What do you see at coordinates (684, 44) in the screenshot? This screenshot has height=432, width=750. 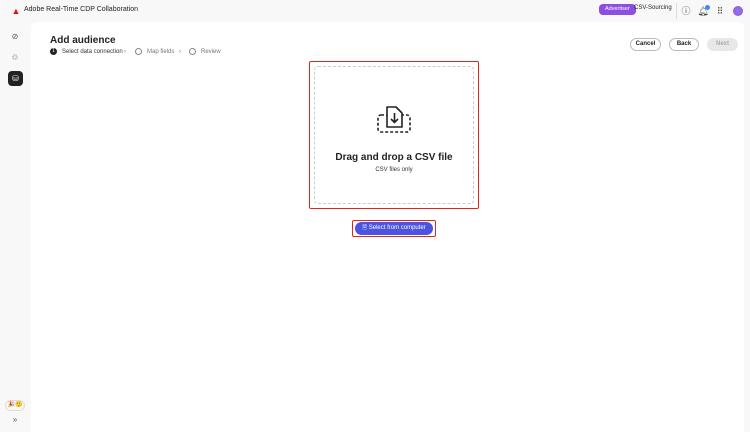 I see `back-button: Back` at bounding box center [684, 44].